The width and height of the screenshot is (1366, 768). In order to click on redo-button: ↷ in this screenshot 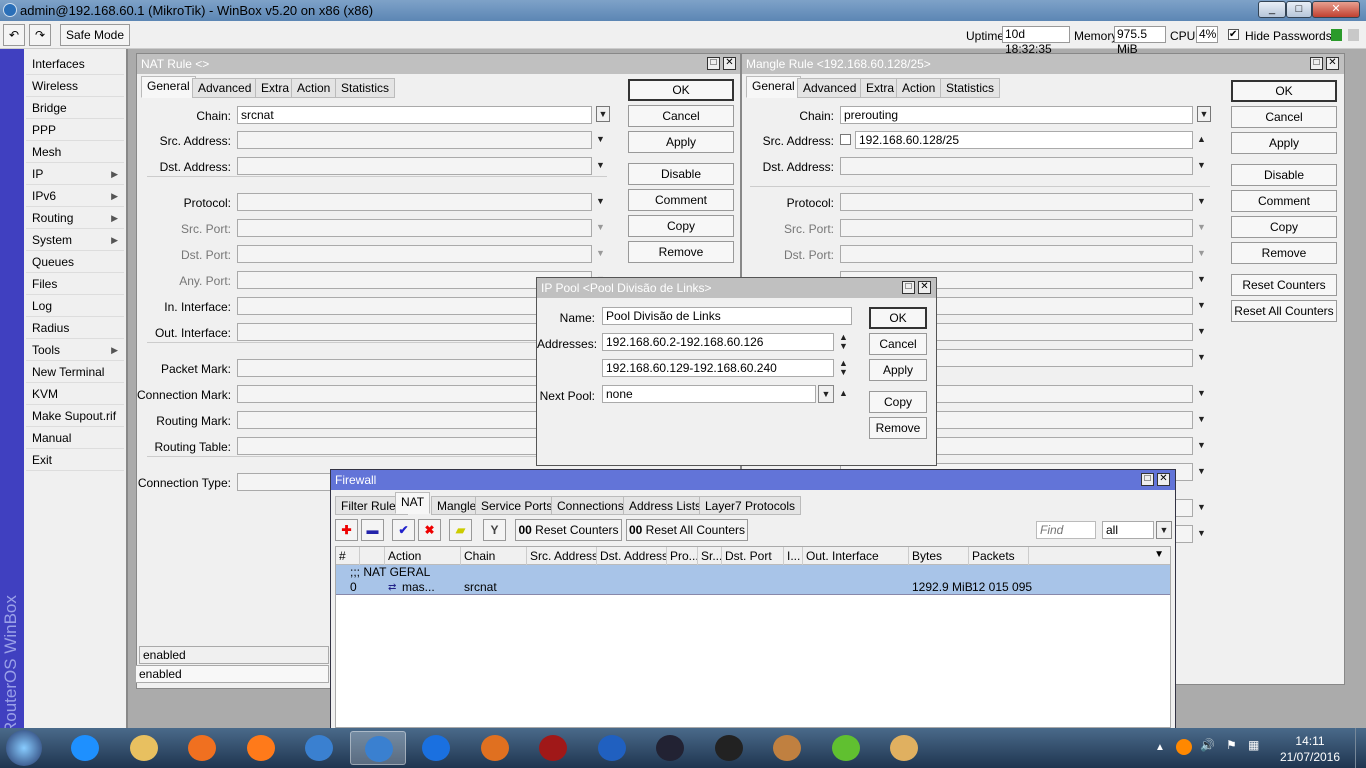, I will do `click(40, 35)`.